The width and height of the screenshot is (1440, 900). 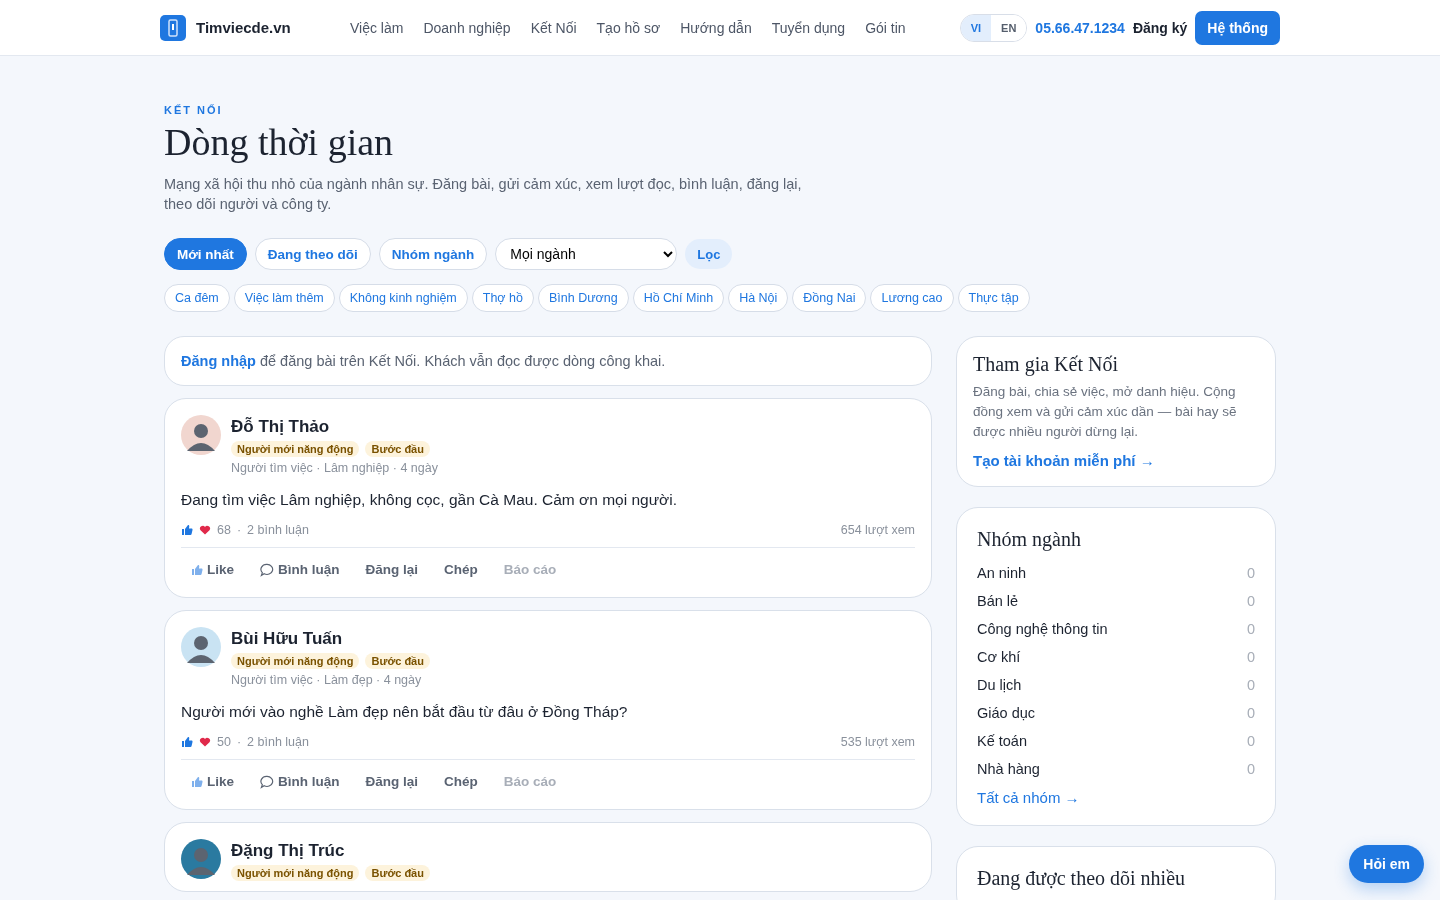 I want to click on group-name: Công nghệ thông tin, so click(x=1042, y=635).